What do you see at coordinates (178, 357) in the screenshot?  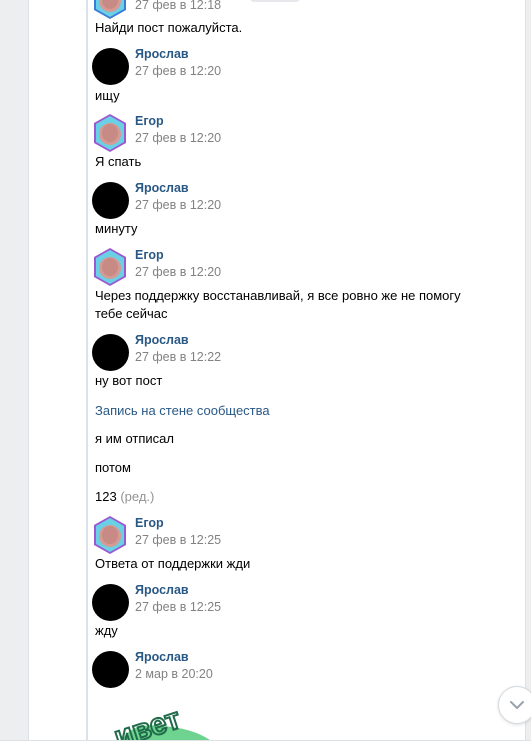 I see `message-time: 27 фев в 12:22` at bounding box center [178, 357].